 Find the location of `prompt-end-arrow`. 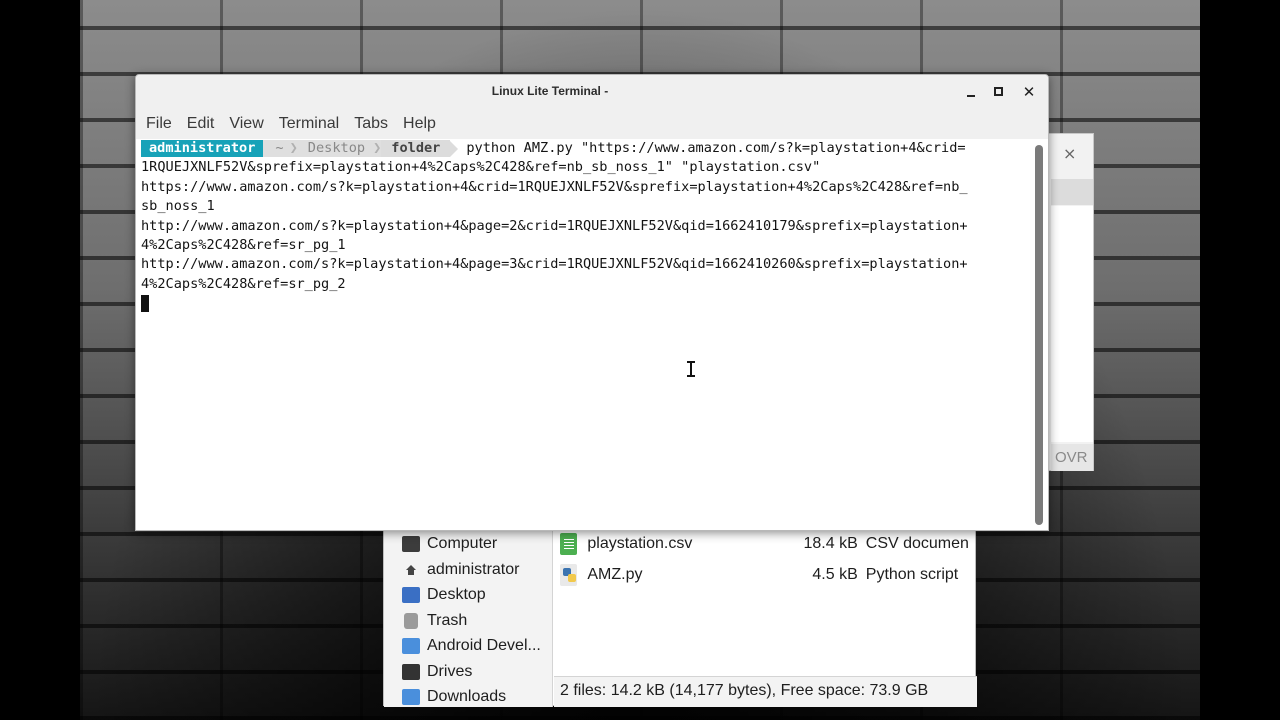

prompt-end-arrow is located at coordinates (454, 148).